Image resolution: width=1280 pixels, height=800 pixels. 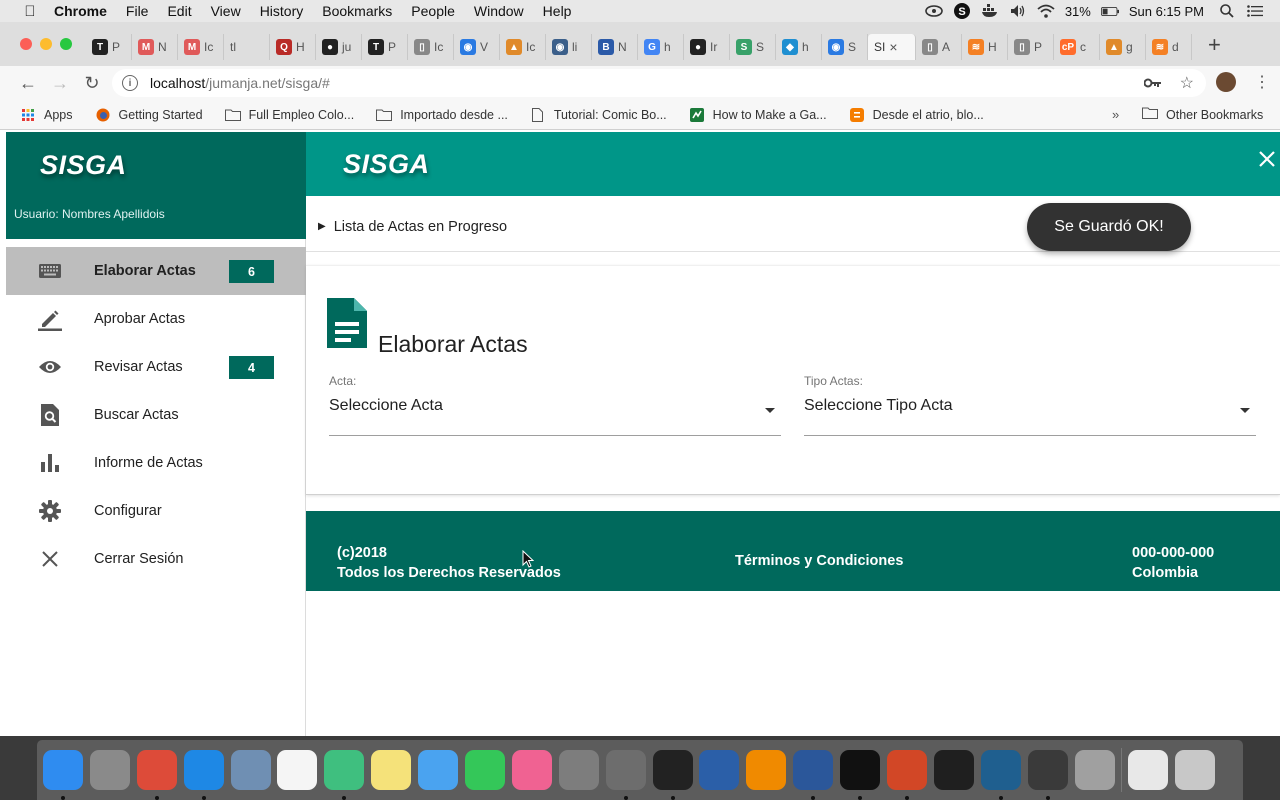 What do you see at coordinates (201, 47) in the screenshot?
I see `browser-tab: M Ic` at bounding box center [201, 47].